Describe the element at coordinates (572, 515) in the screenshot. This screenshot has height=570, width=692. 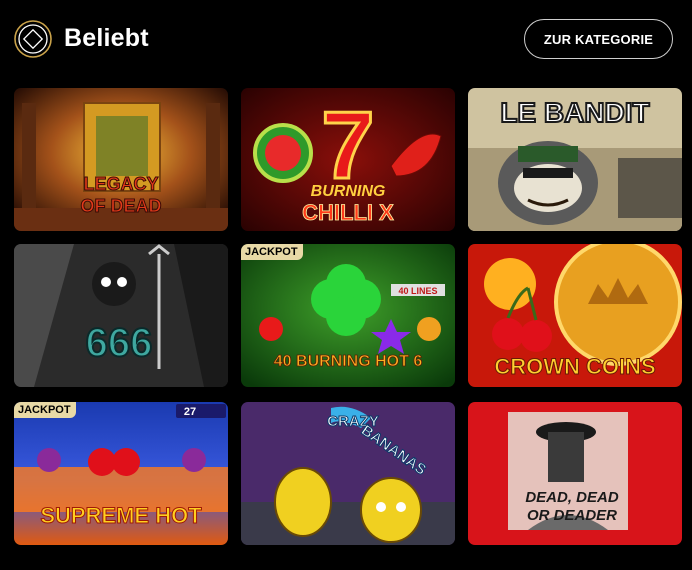
I see `game-title-line2: OR DEADER` at that location.